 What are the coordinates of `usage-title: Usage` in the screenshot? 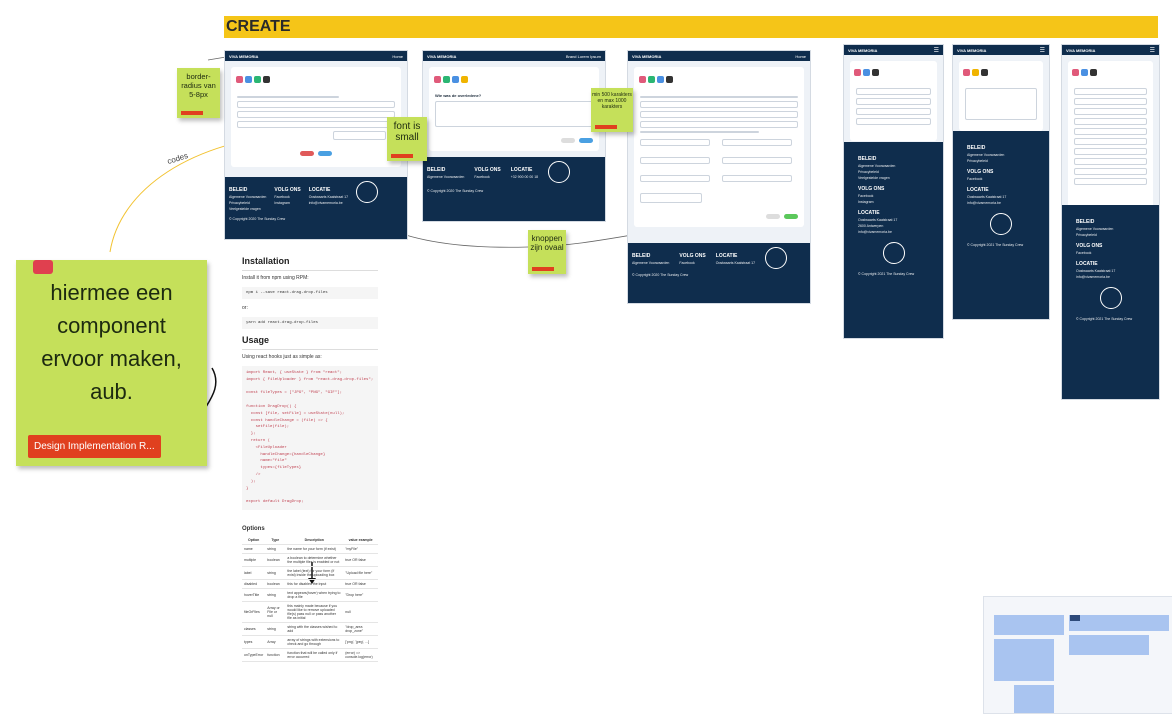 It's located at (256, 340).